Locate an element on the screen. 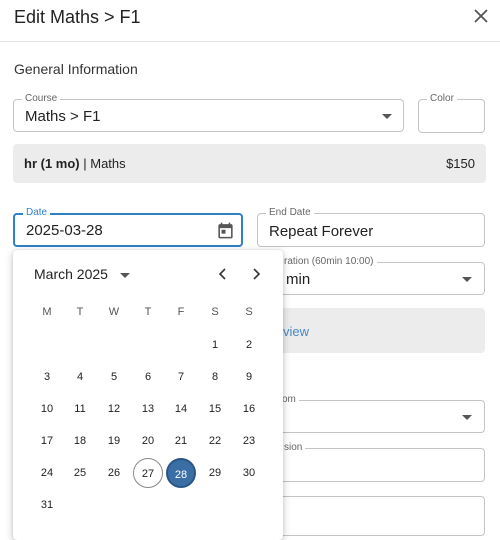 Image resolution: width=500 pixels, height=540 pixels. calendar-day-today: 27 is located at coordinates (148, 473).